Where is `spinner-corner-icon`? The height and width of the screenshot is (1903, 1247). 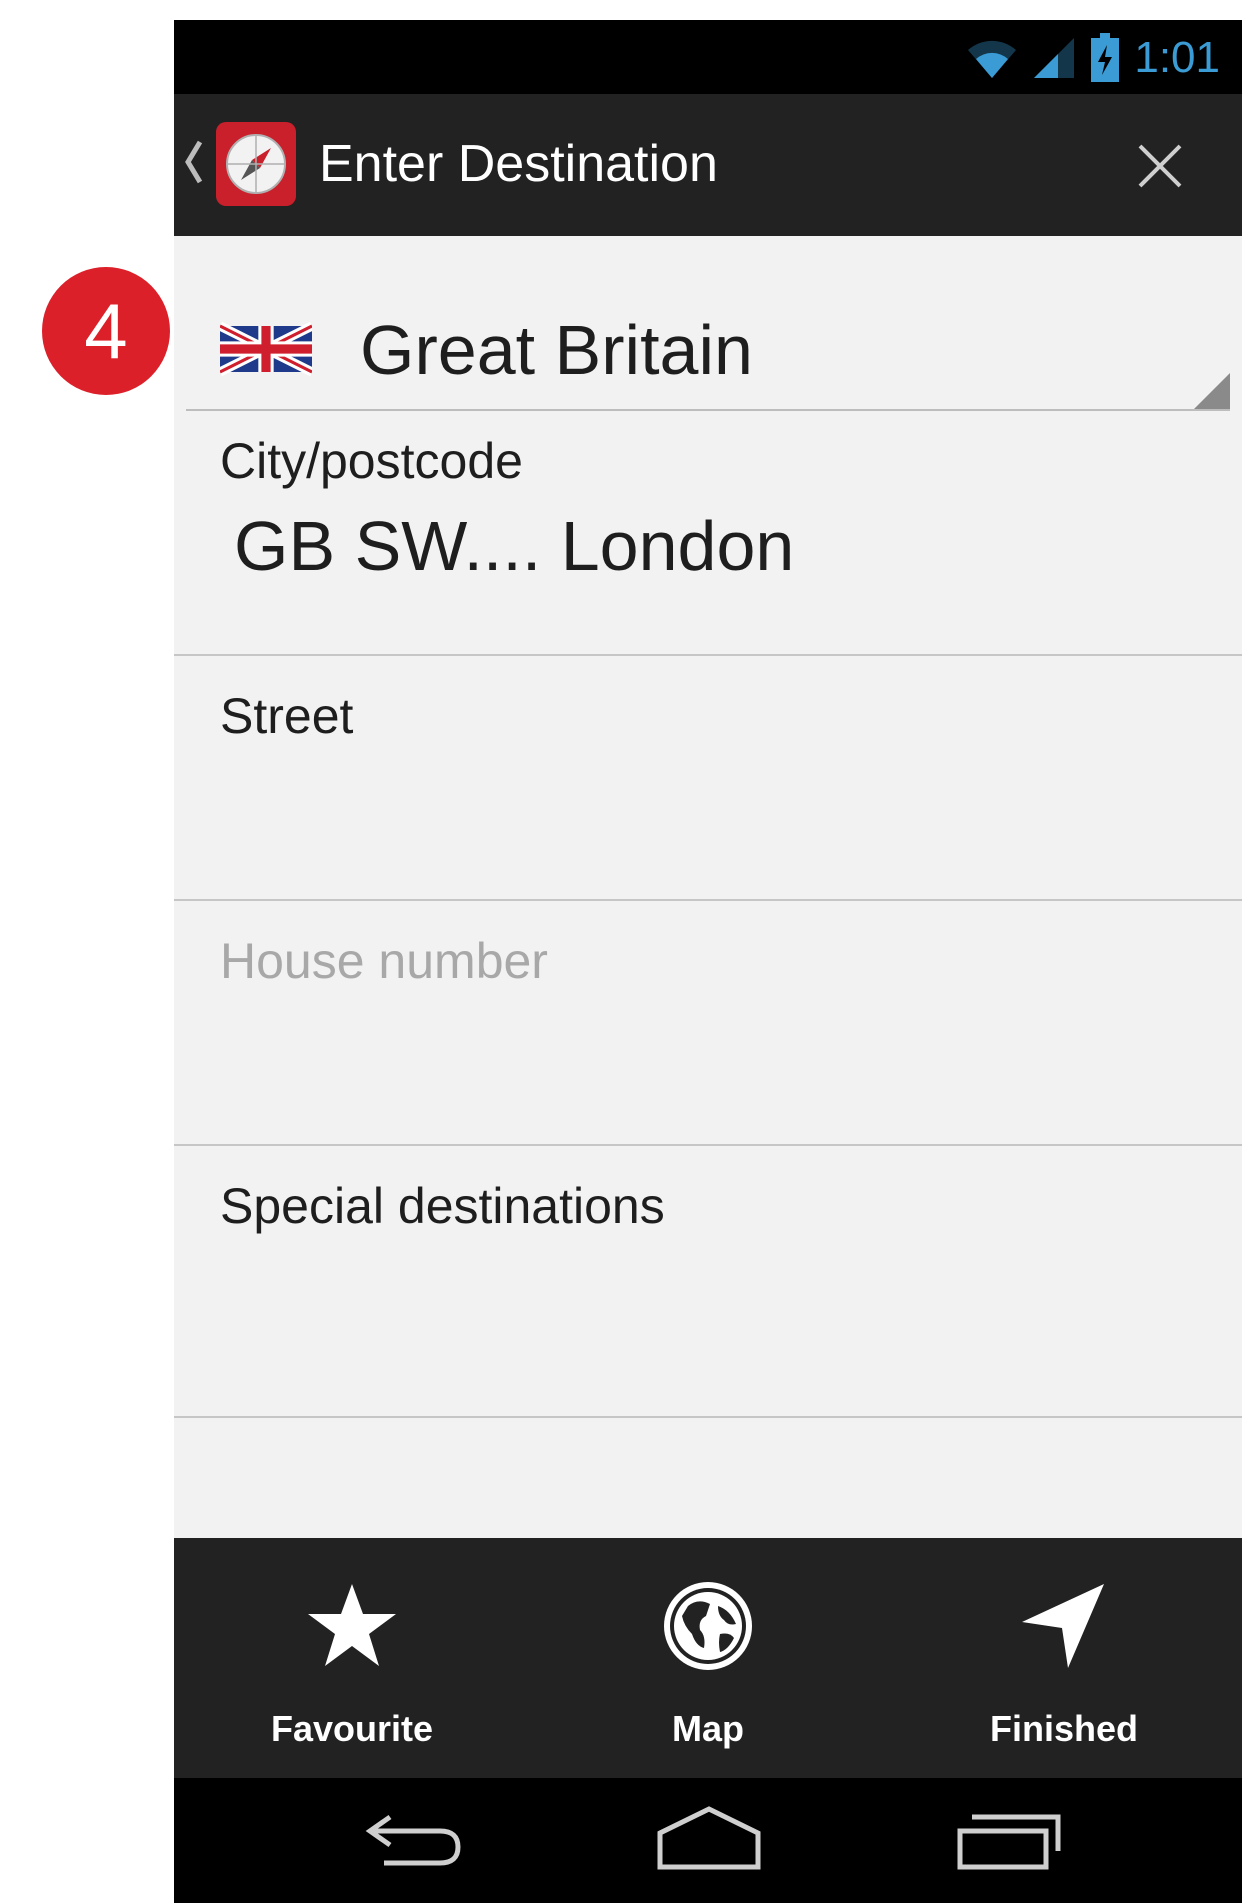
spinner-corner-icon is located at coordinates (1212, 391).